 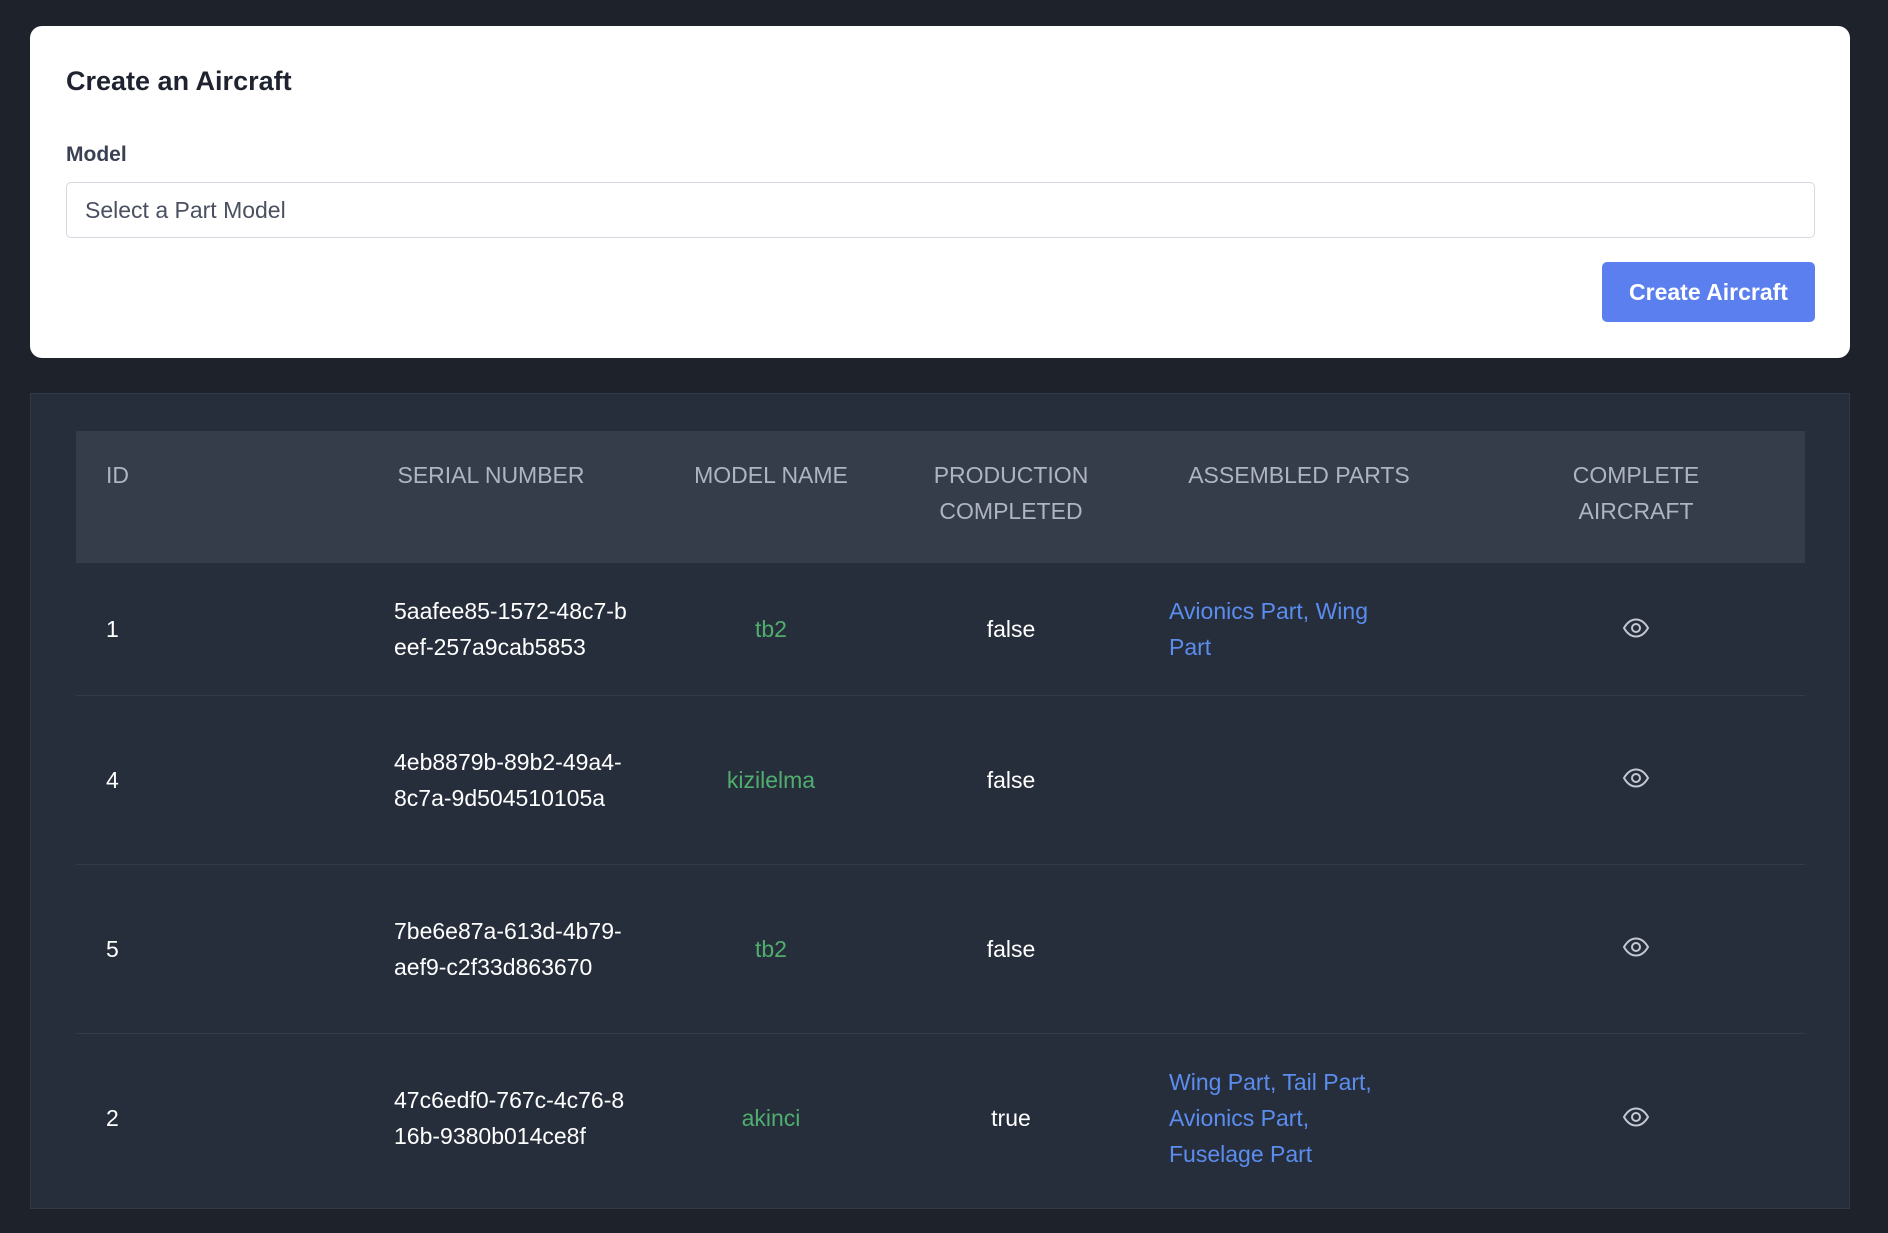 What do you see at coordinates (112, 948) in the screenshot?
I see `cell-id: 5` at bounding box center [112, 948].